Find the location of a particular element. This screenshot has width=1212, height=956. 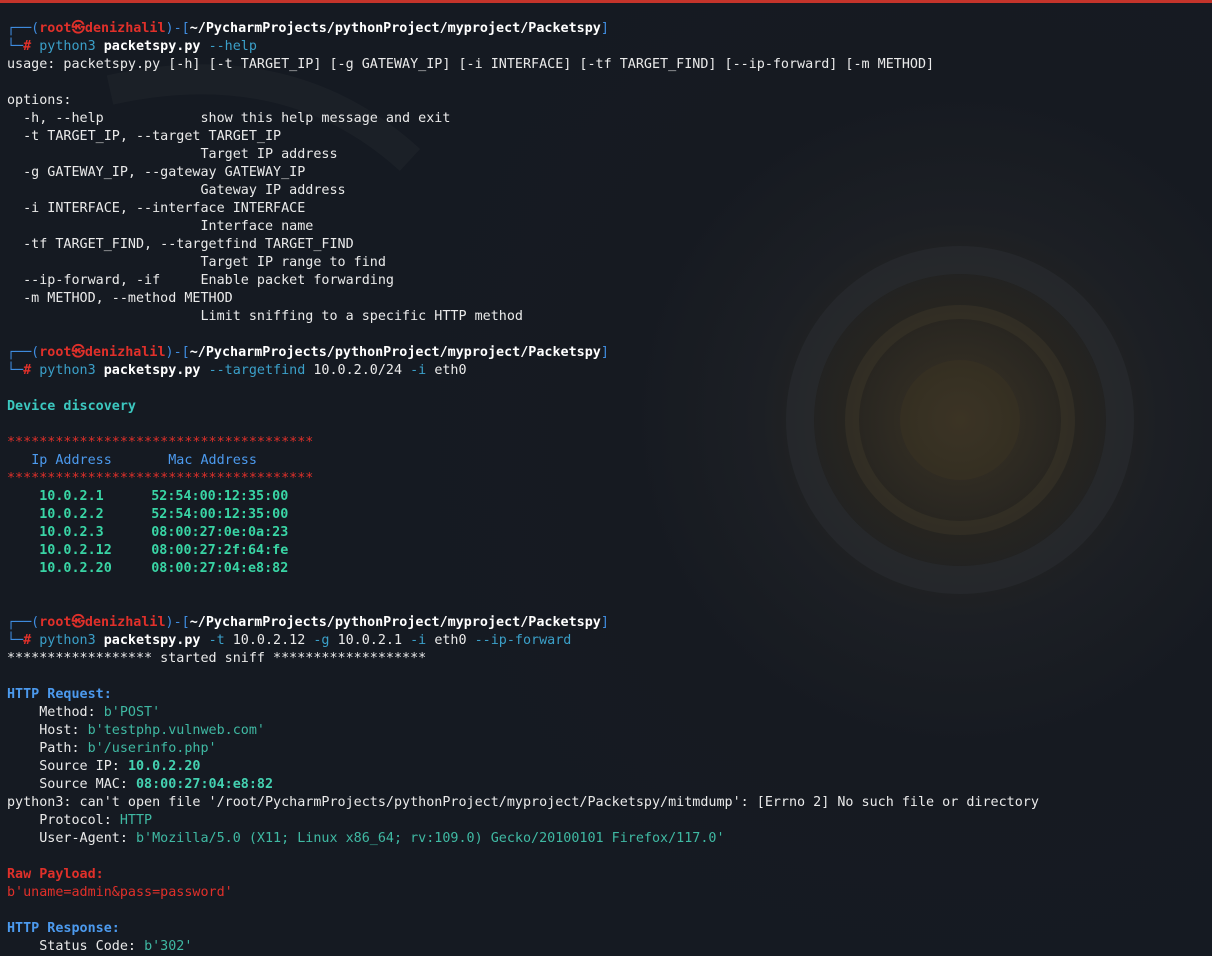

field-label: Source MAC: is located at coordinates (71, 784).